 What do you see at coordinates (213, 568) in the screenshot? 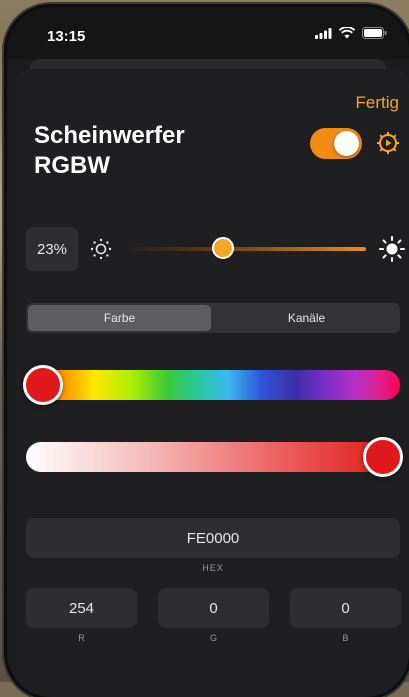
I see `hex-label: HEX` at bounding box center [213, 568].